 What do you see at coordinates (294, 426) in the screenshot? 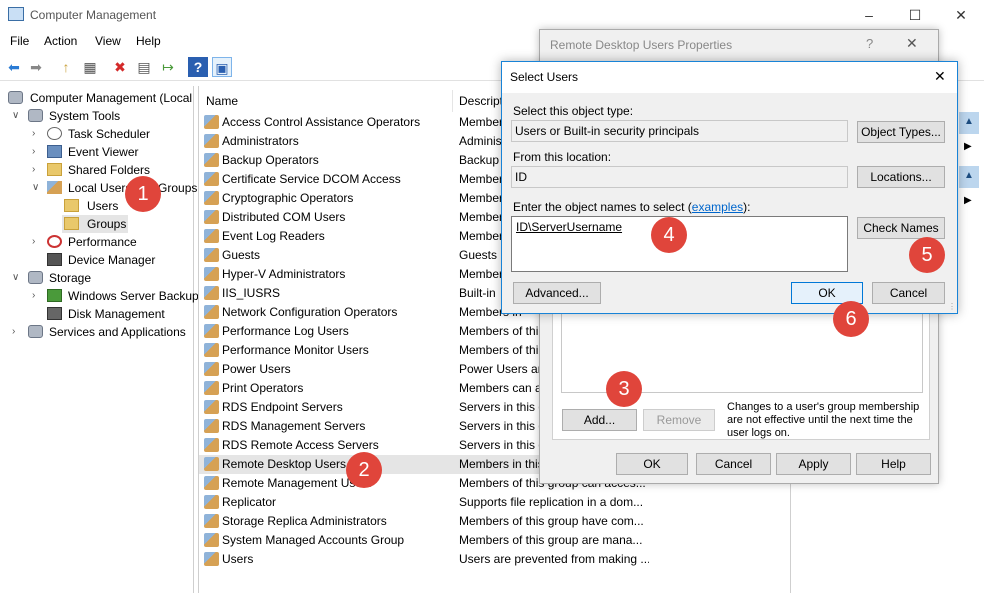
I see `group-name: RDS Management Servers` at bounding box center [294, 426].